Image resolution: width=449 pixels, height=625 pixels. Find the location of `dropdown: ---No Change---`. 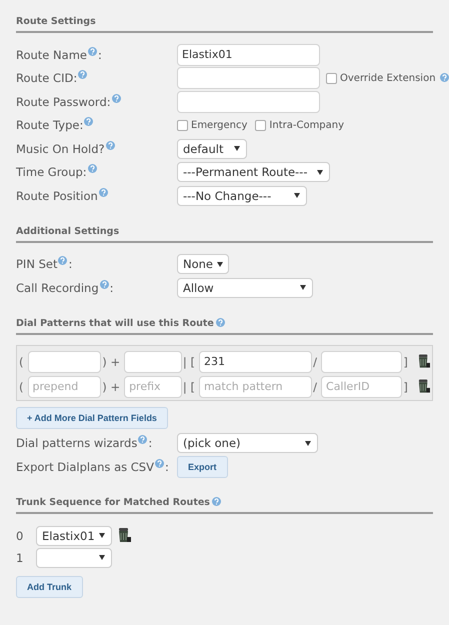

dropdown: ---No Change--- is located at coordinates (242, 196).